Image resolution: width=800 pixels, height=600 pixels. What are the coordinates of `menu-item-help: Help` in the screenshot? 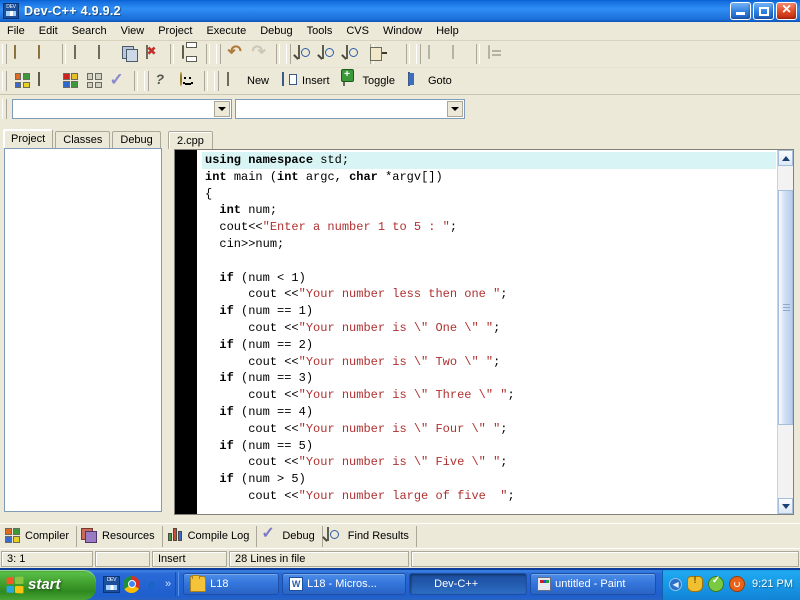 It's located at (447, 31).